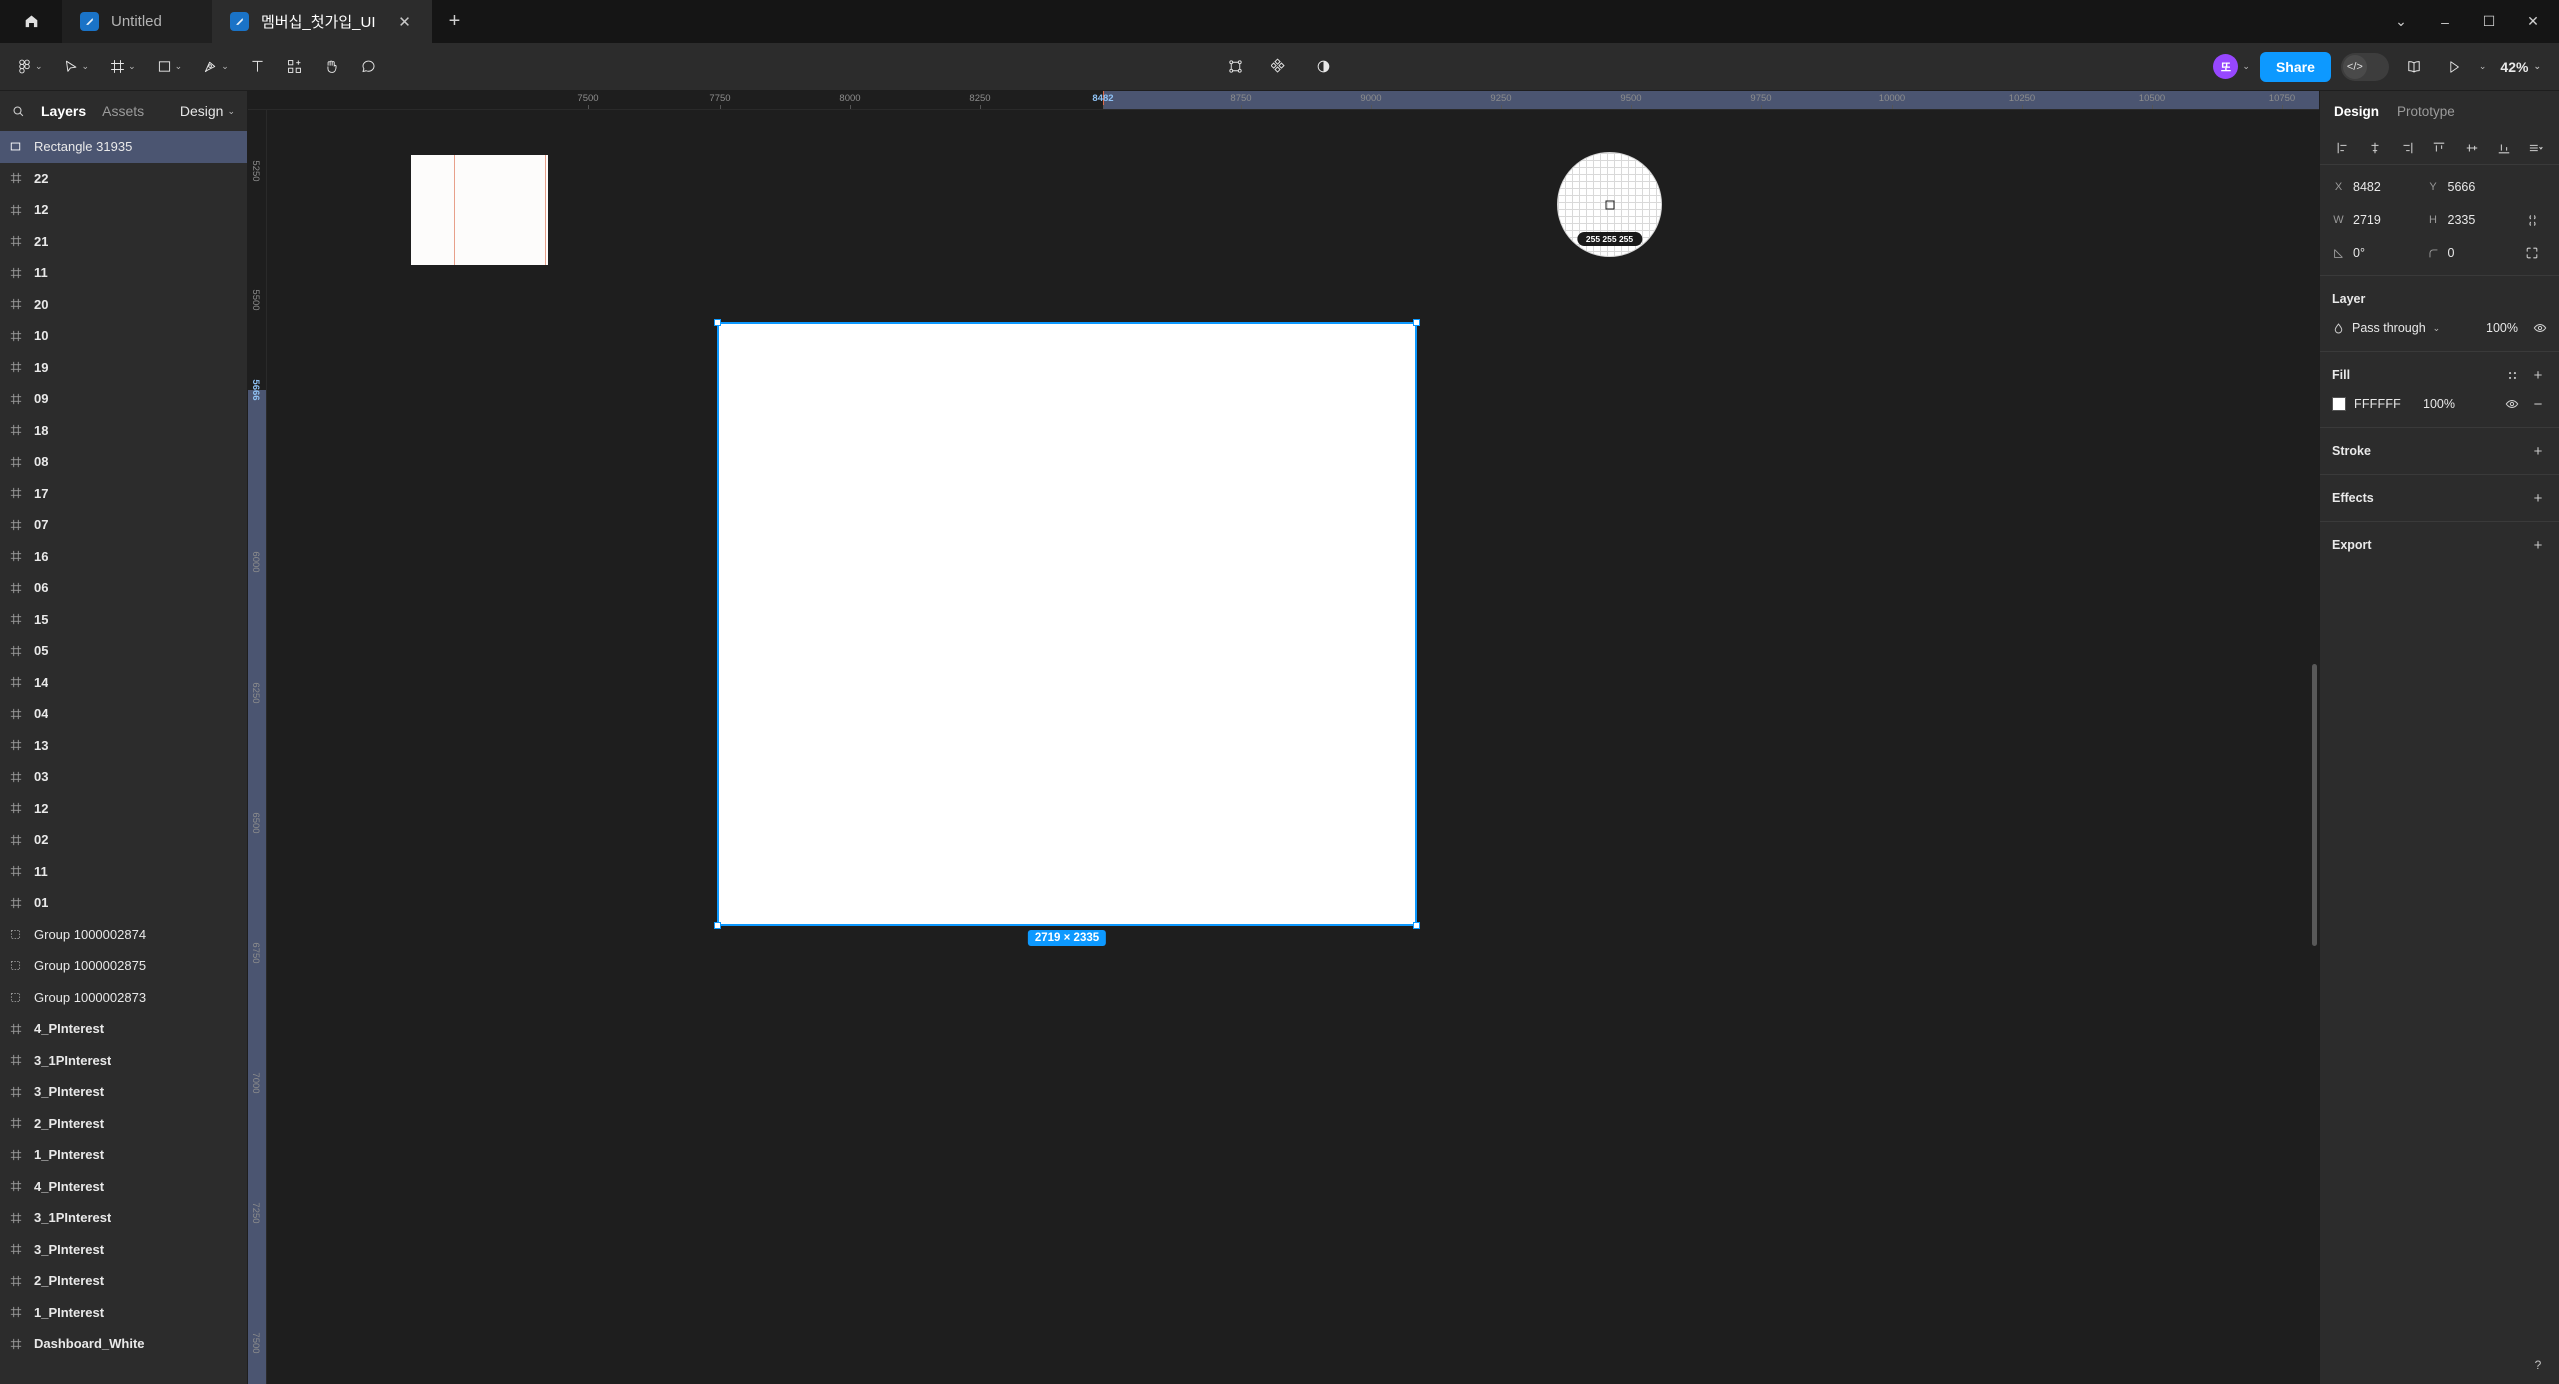 The width and height of the screenshot is (2559, 1384). Describe the element at coordinates (2474, 220) in the screenshot. I see `height-field: H 2335` at that location.